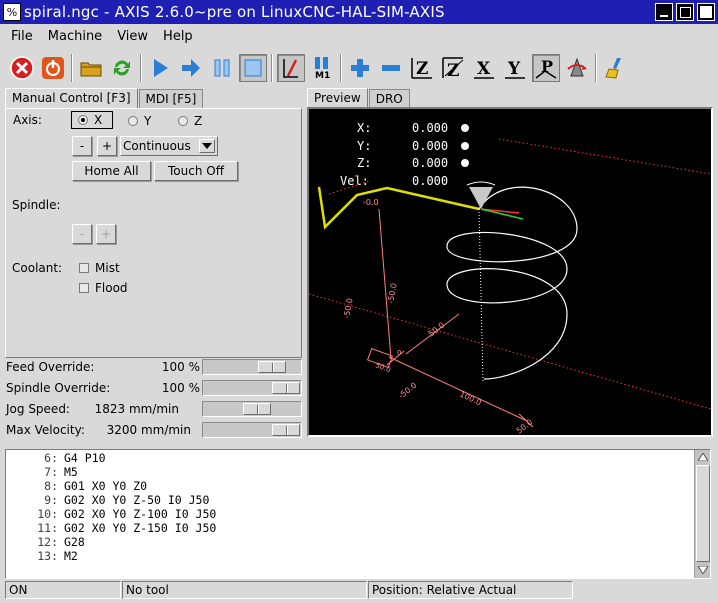 This screenshot has width=718, height=603. I want to click on run-button, so click(160, 68).